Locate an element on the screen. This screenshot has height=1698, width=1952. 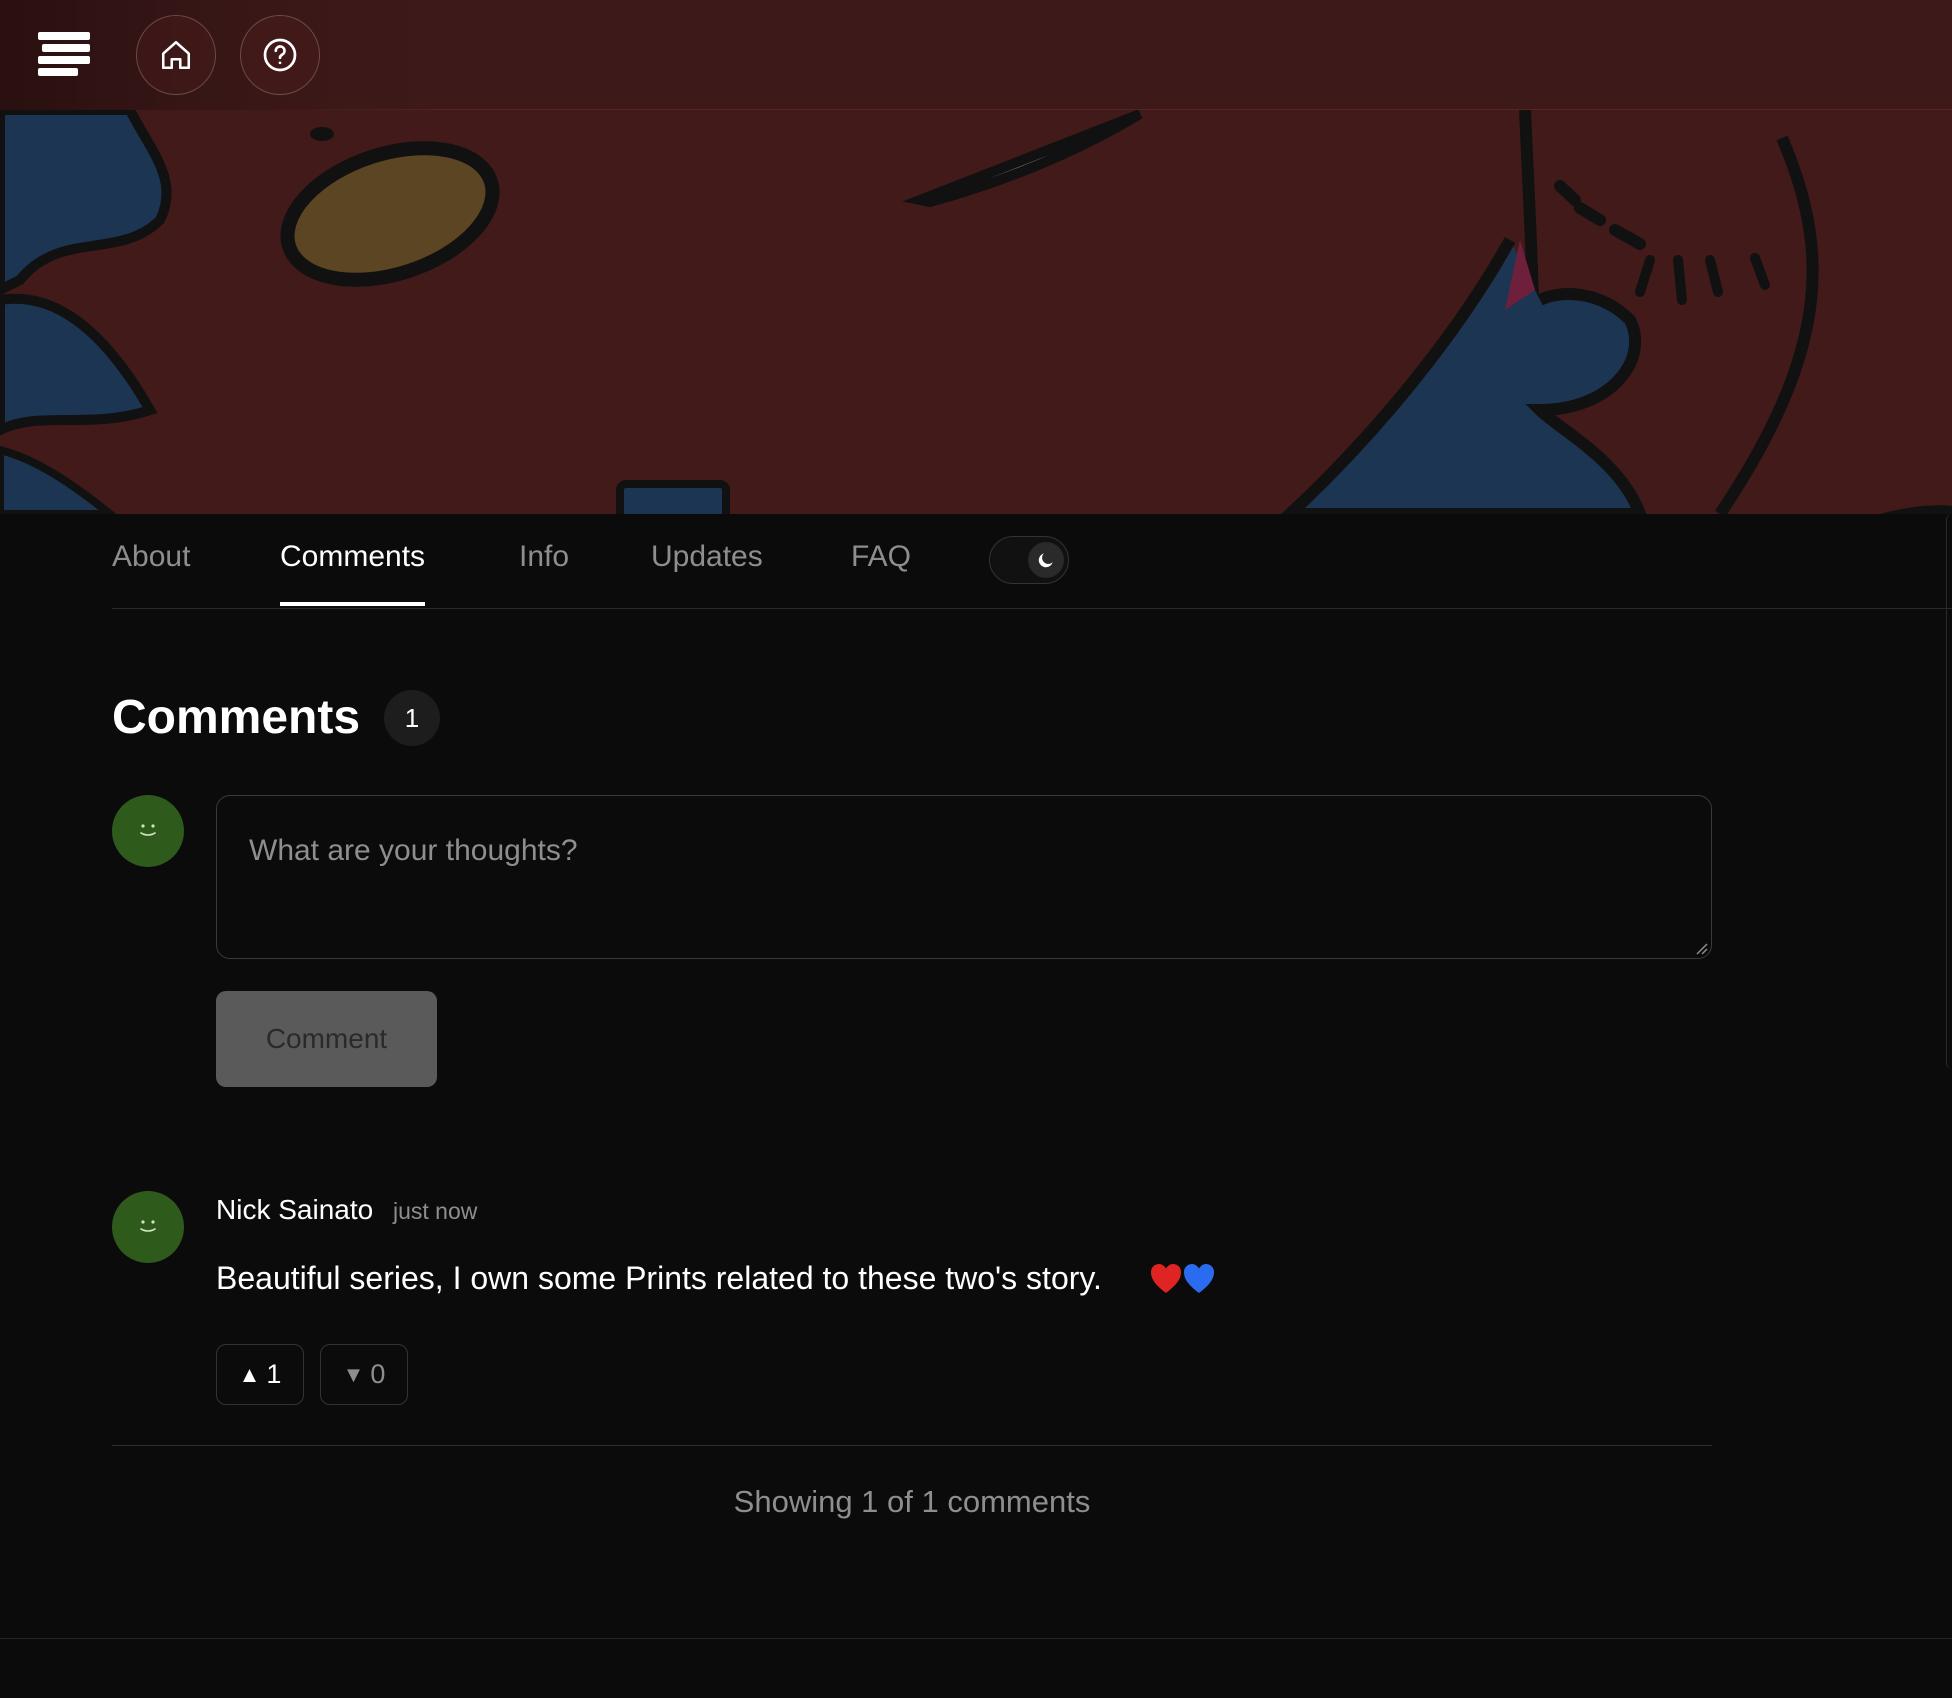
tab-bar: About Comments Info Updates FAQ is located at coordinates (1032, 561).